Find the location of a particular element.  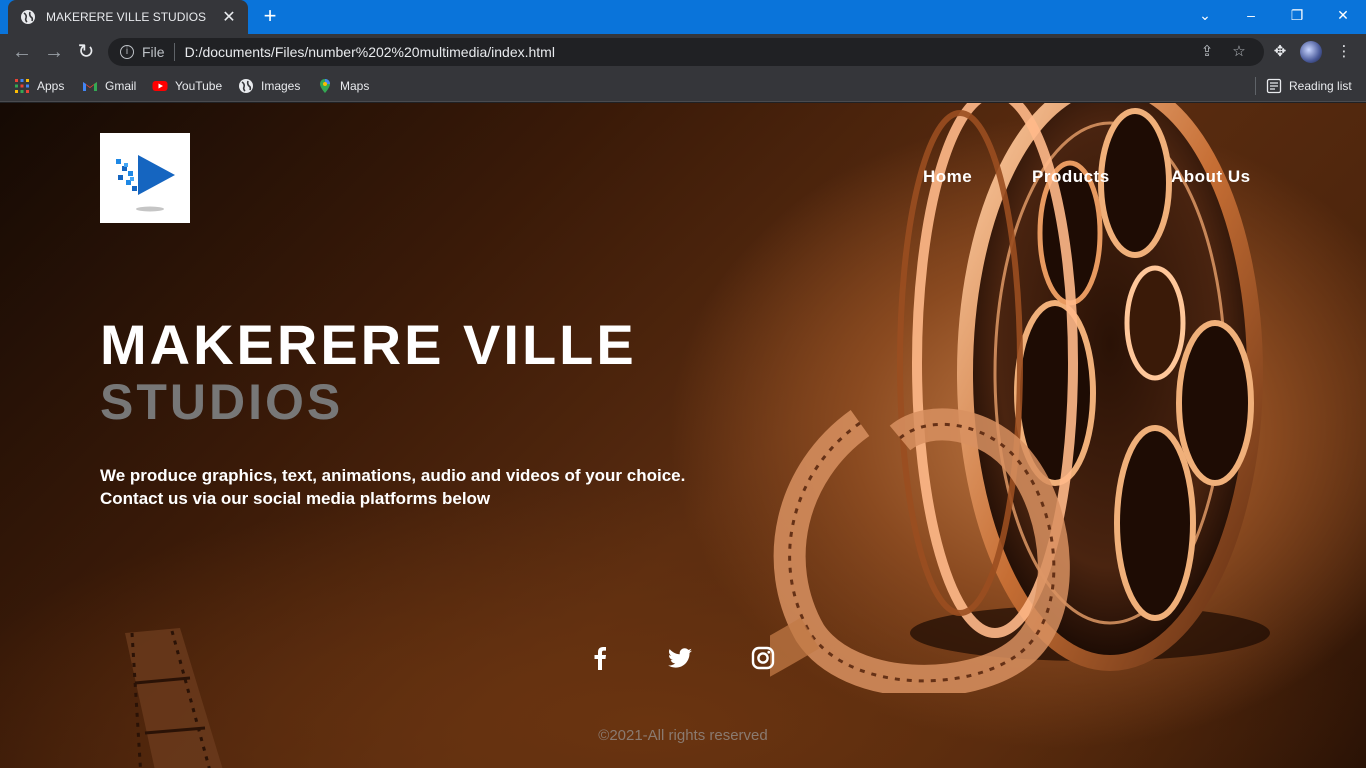

facebook-icon is located at coordinates (600, 658).